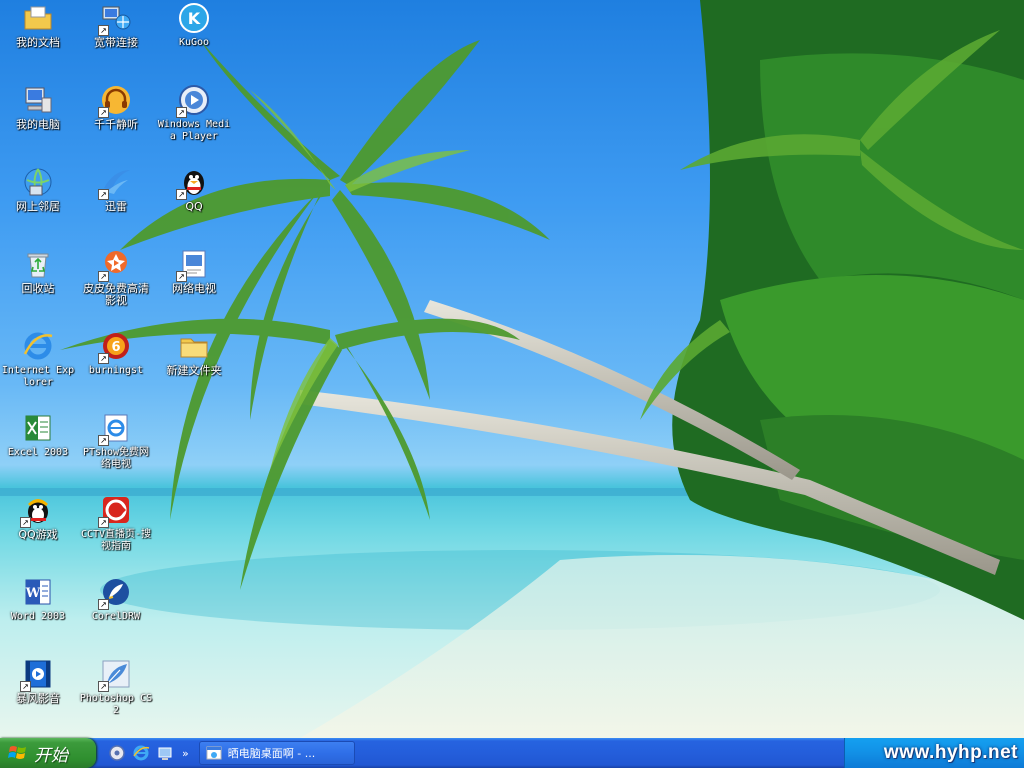 The image size is (1024, 768). Describe the element at coordinates (115, 19) in the screenshot. I see `network-connection-icon: ↗` at that location.